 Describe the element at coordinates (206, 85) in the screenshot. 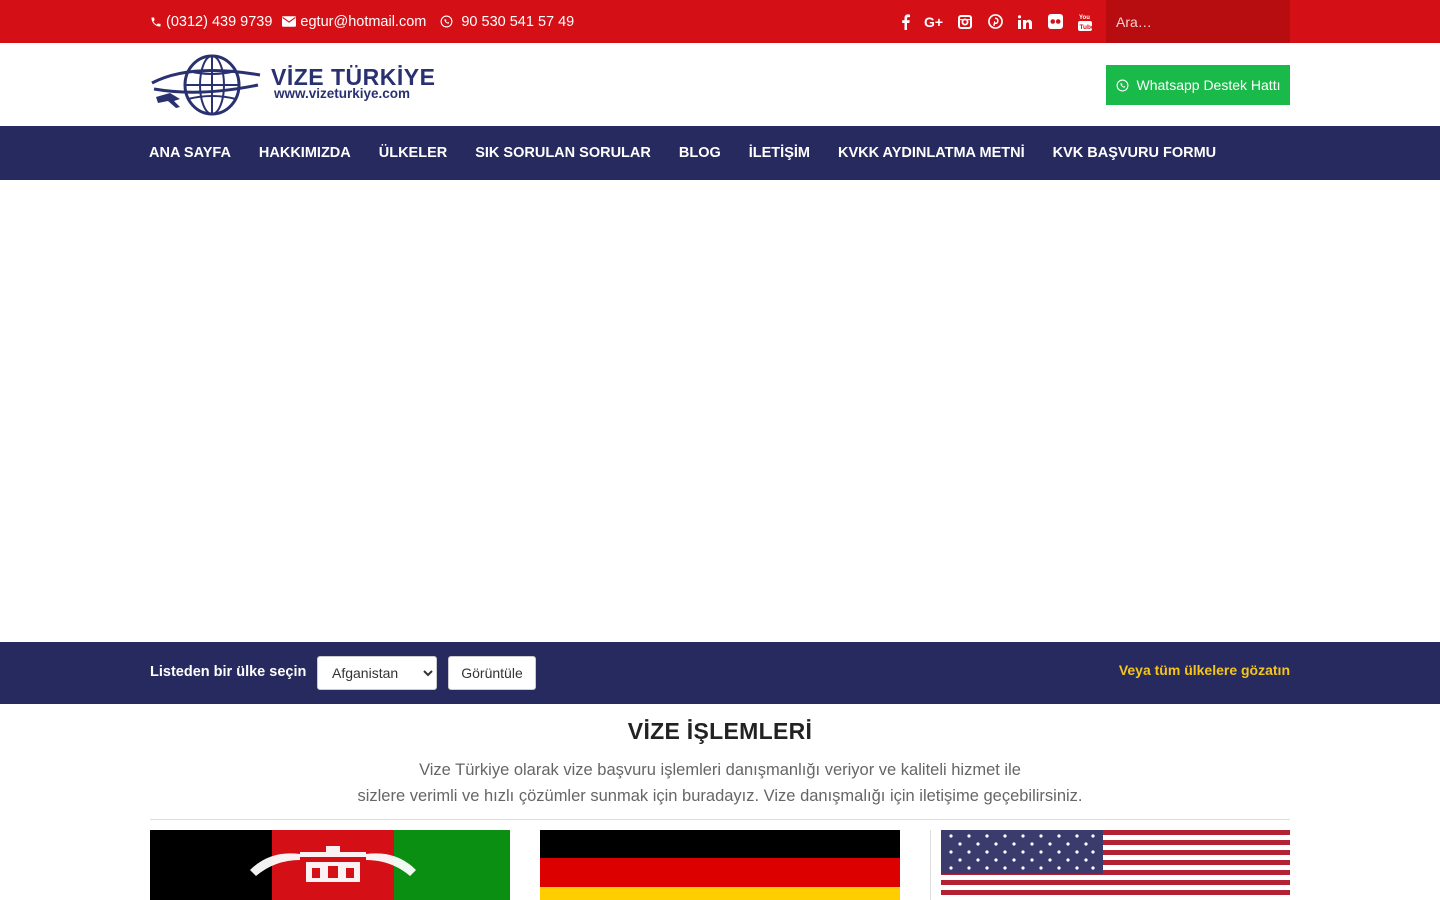

I see `globe-plane-icon` at that location.